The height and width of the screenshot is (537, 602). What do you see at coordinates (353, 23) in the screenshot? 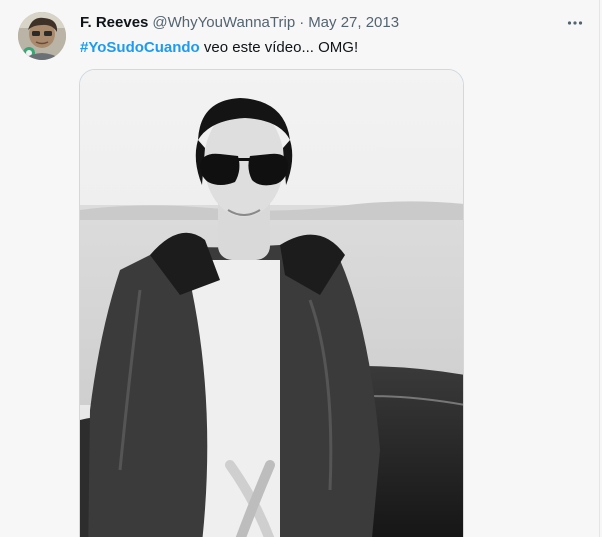
I see `tweet-date: May 27, 2013` at bounding box center [353, 23].